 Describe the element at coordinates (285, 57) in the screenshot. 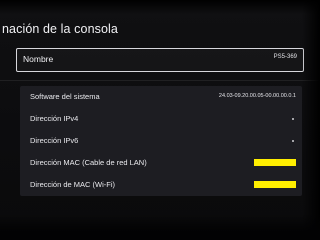

I see `console-name-value: PS5-369` at that location.